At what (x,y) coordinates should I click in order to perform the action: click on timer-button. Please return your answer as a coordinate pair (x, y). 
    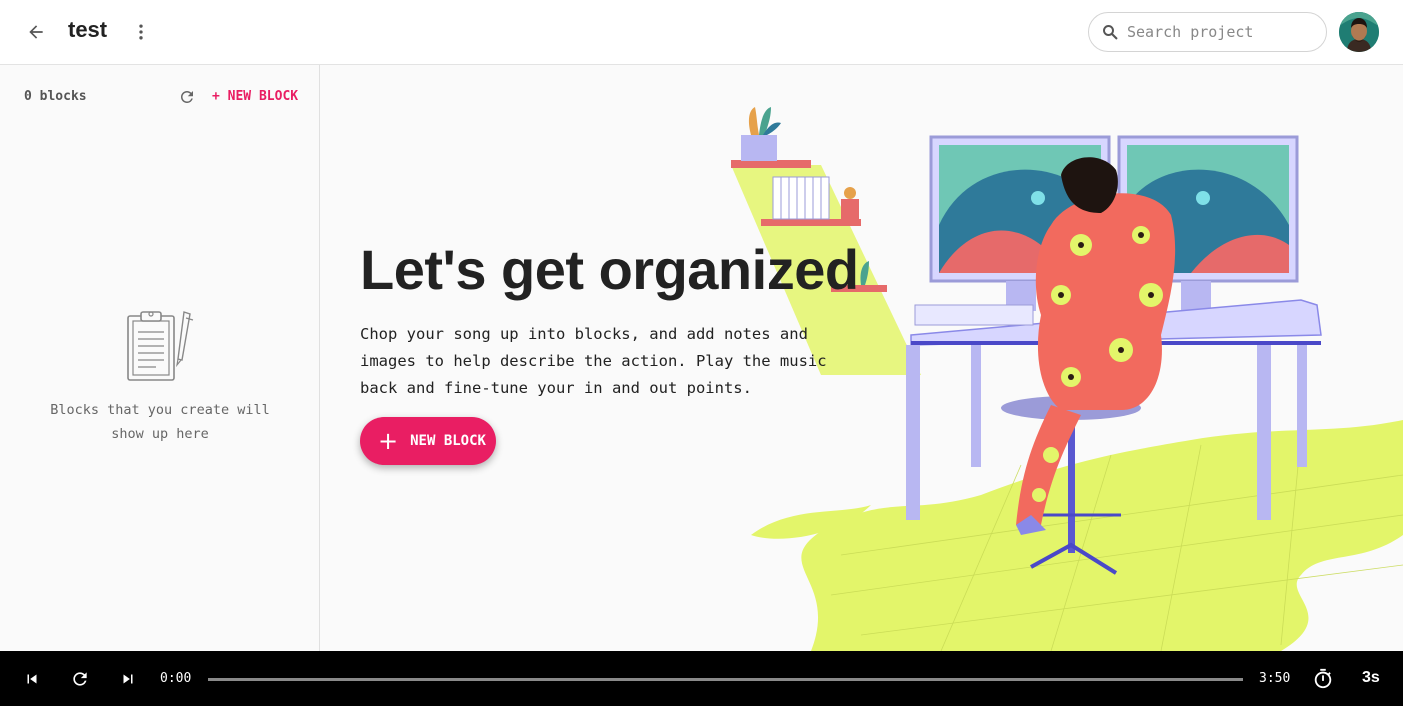
    Looking at the image, I should click on (1323, 679).